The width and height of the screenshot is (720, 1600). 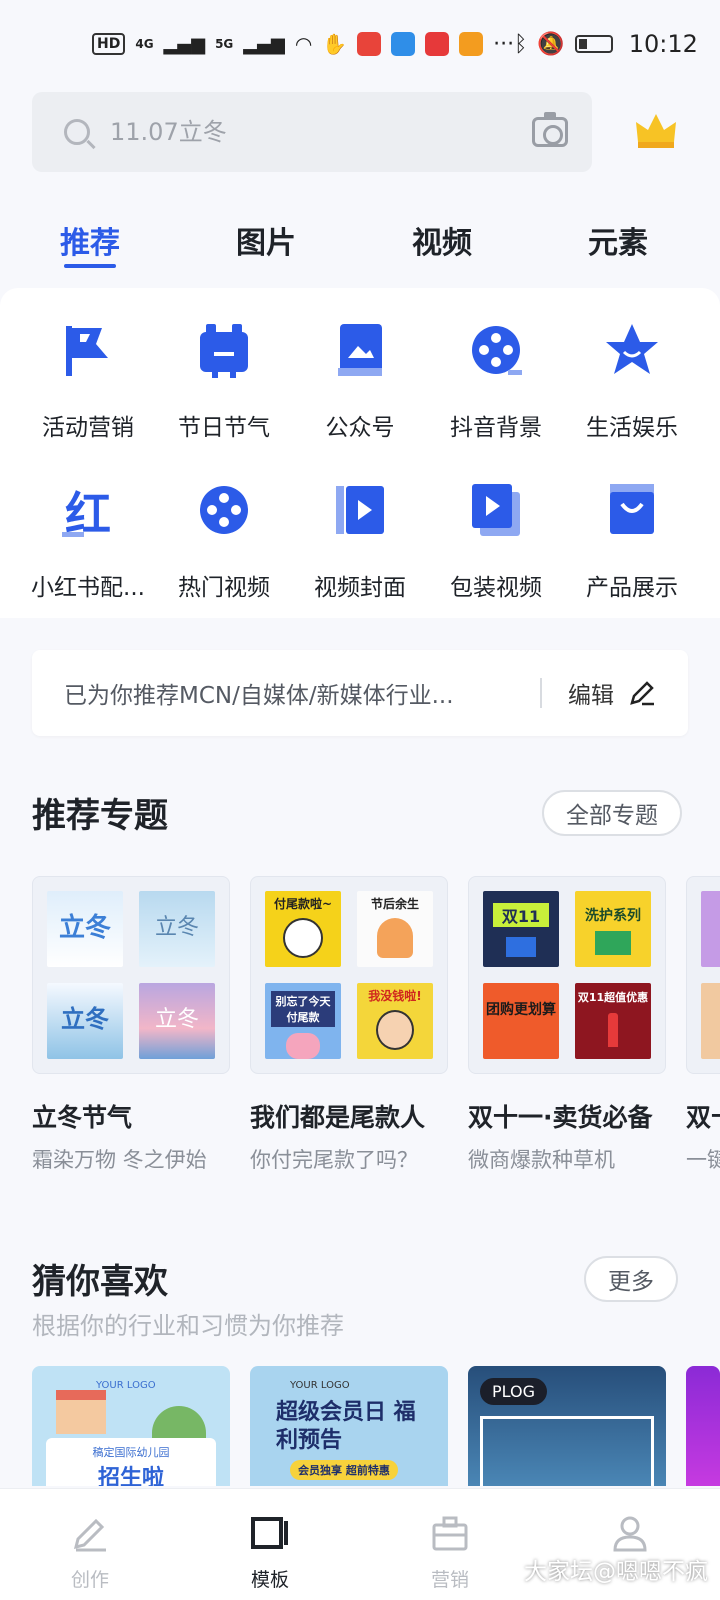 What do you see at coordinates (521, 1021) in the screenshot?
I see `thumbnail: 团购更划算` at bounding box center [521, 1021].